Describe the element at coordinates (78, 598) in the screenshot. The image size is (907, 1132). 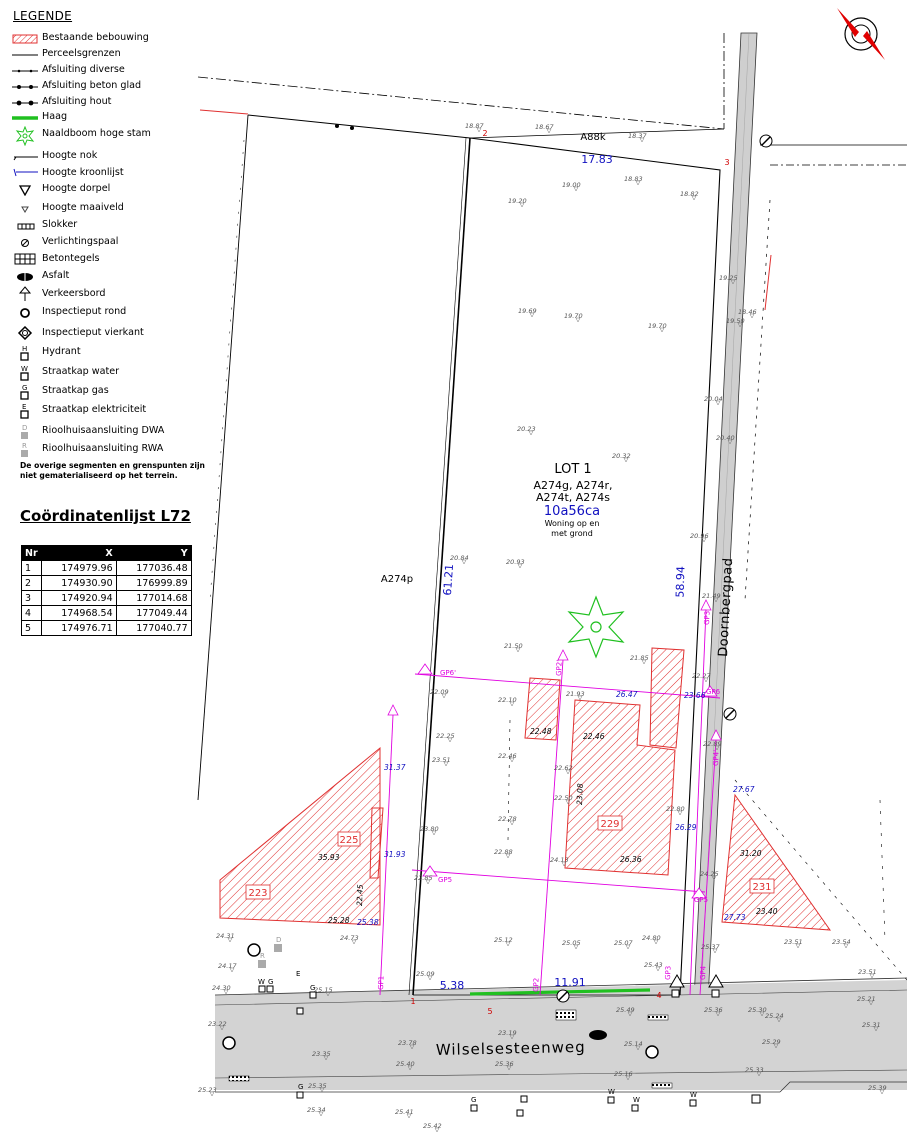
I see `table-cell-x: 174920.94` at that location.